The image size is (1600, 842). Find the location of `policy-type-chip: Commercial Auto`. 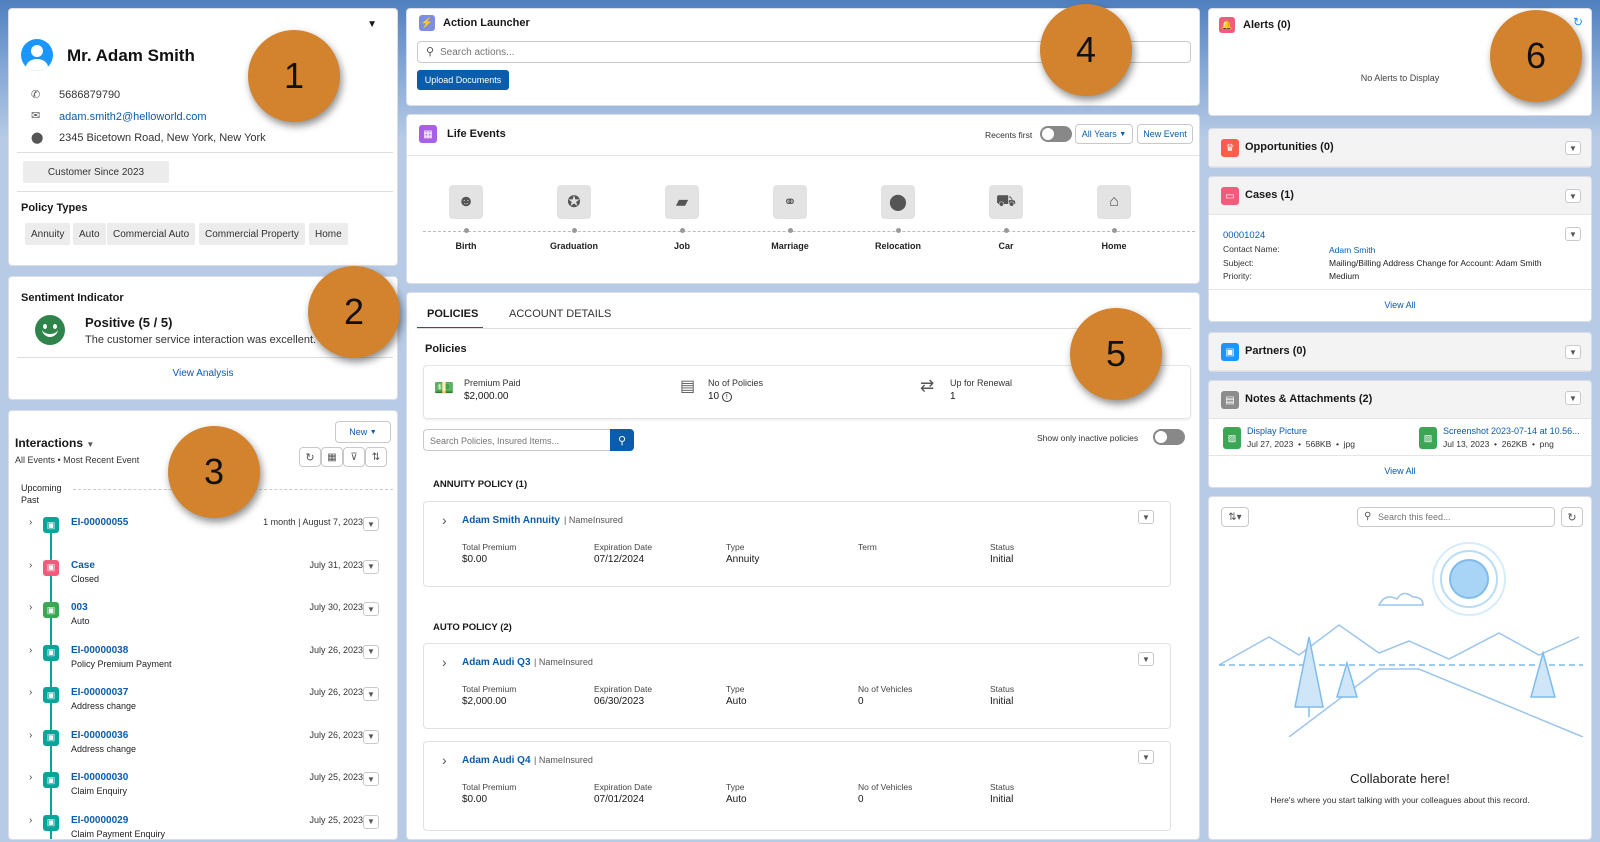

policy-type-chip: Commercial Auto is located at coordinates (151, 234).